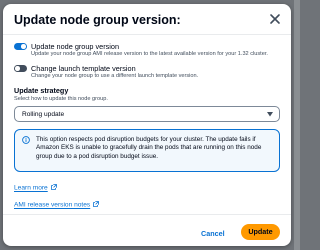 This screenshot has width=320, height=250. I want to click on strategy-description: Select how to update this node group., so click(61, 99).